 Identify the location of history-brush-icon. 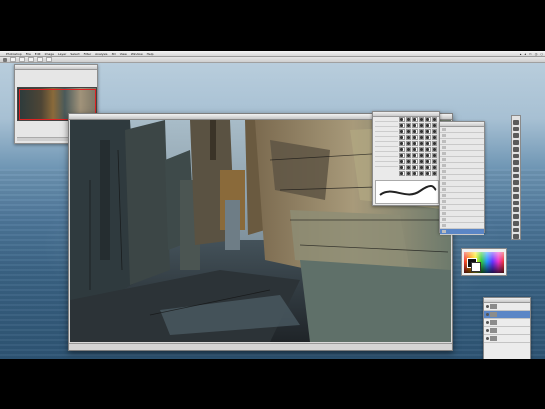
(516, 183).